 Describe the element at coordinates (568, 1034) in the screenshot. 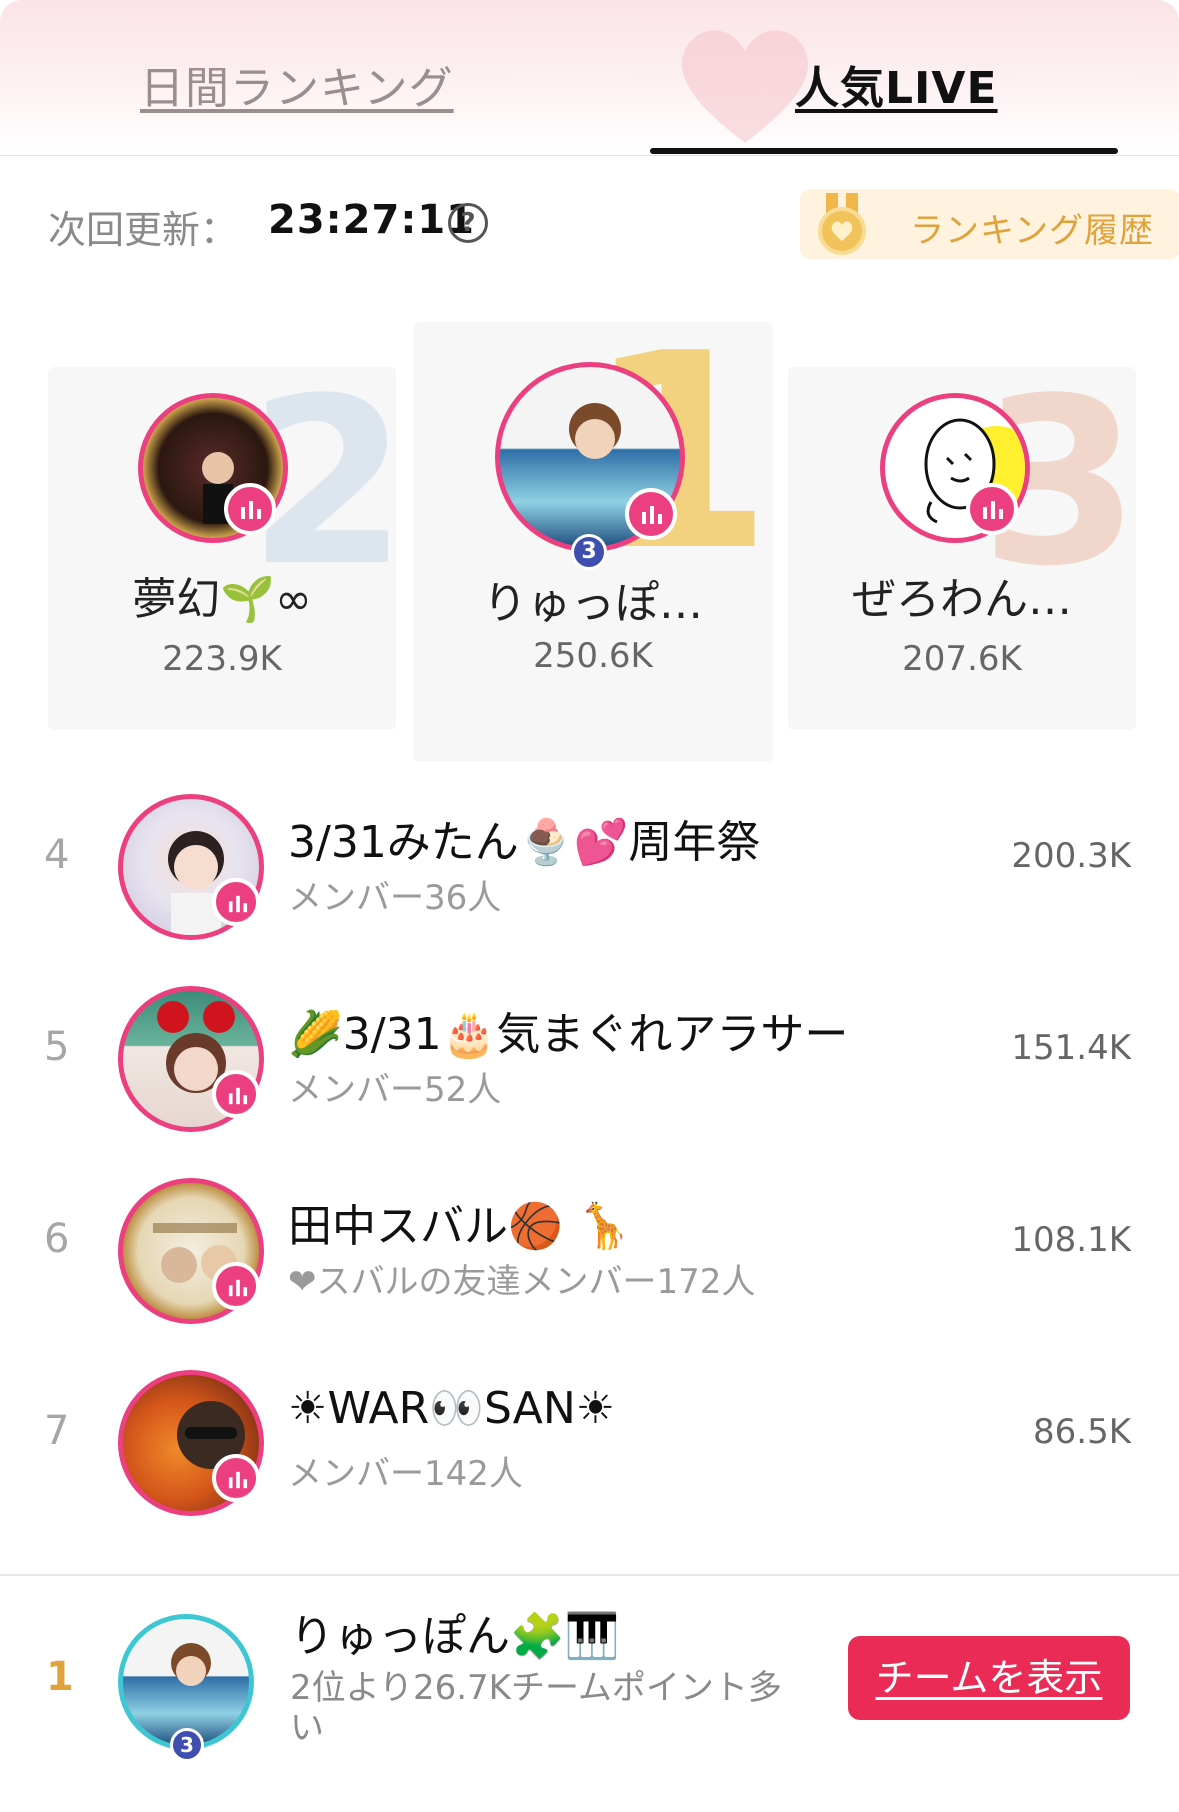

I see `team-name: 🌽3/31🎂気まぐれアラサー` at that location.